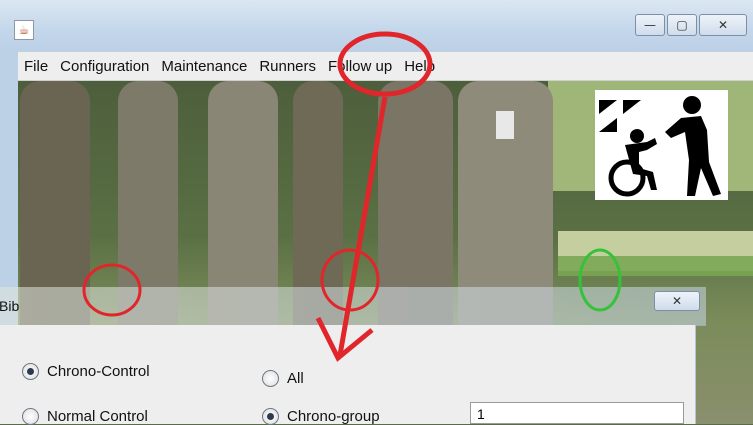 The width and height of the screenshot is (753, 425). Describe the element at coordinates (362, 226) in the screenshot. I see `annotation-arrow` at that location.